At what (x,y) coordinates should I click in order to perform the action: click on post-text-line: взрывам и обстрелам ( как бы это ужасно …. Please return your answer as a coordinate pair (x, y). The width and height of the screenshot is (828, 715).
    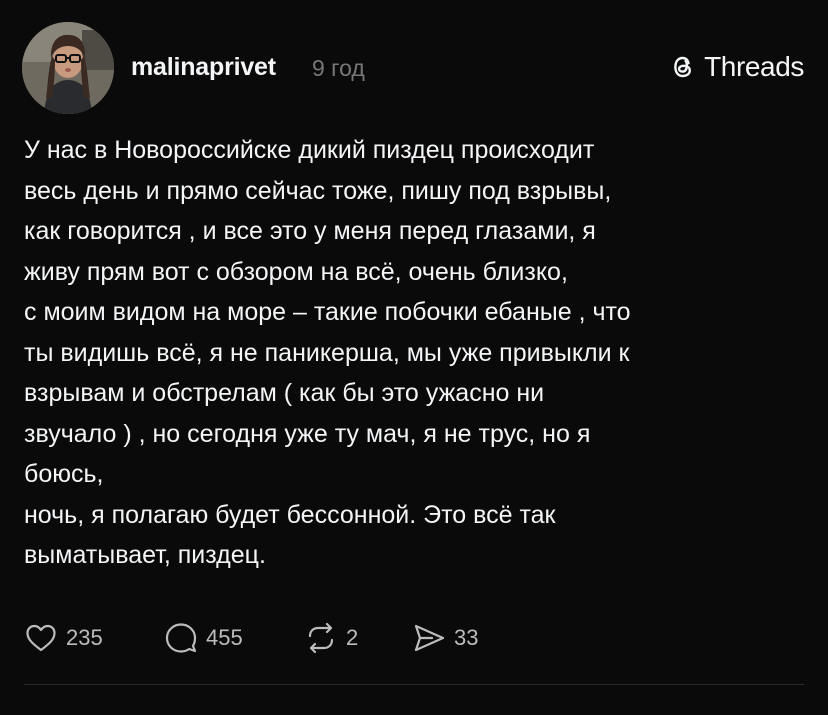
    Looking at the image, I should click on (284, 393).